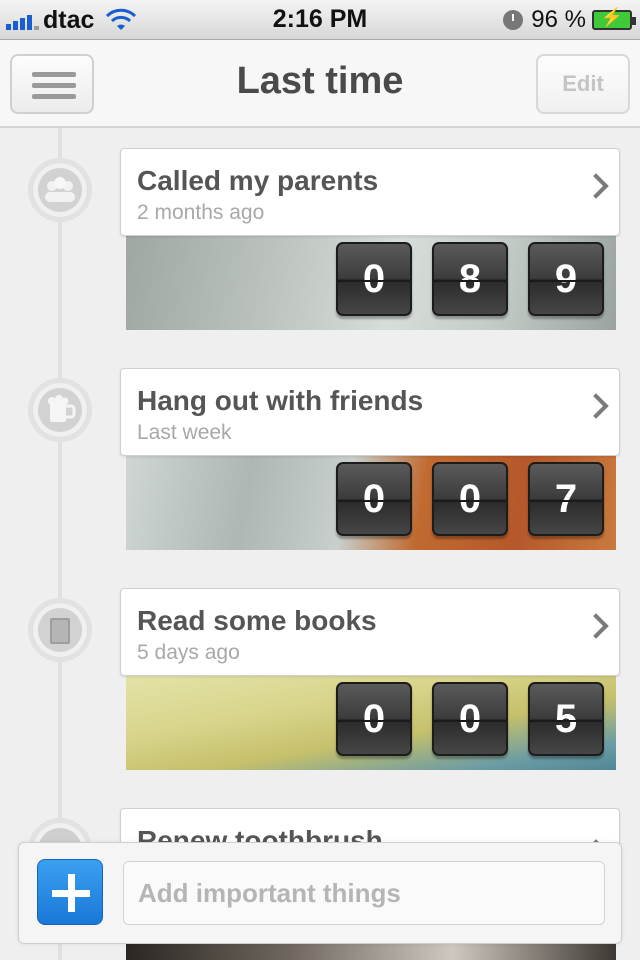 The height and width of the screenshot is (960, 640). I want to click on battery-percent: 96 %, so click(558, 19).